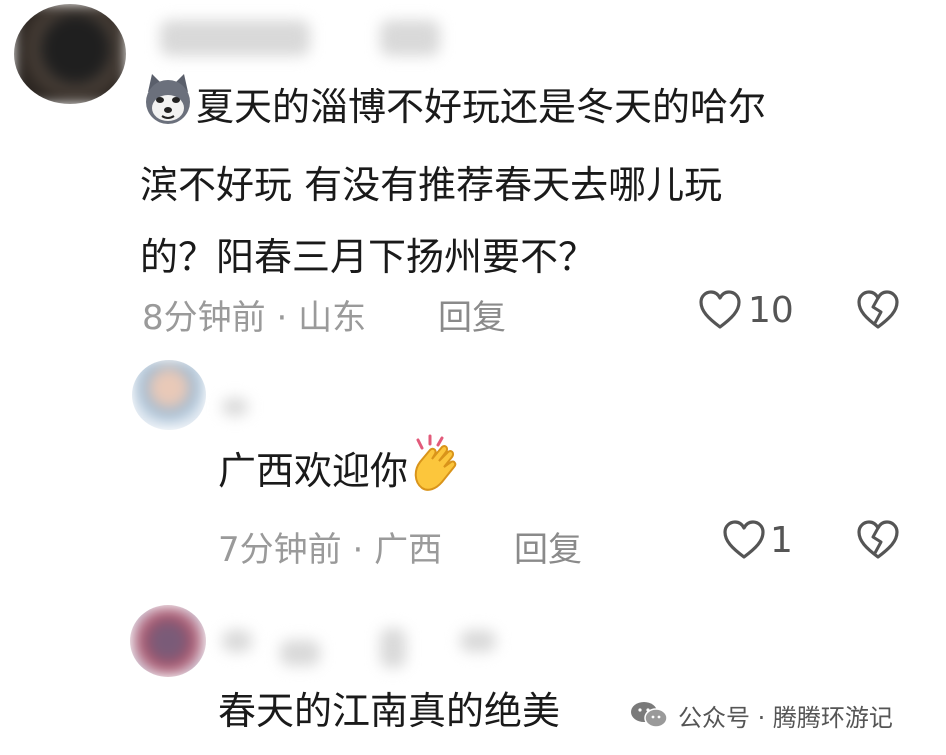  What do you see at coordinates (330, 550) in the screenshot?
I see `comment-meta: 7分钟前 · 广西` at bounding box center [330, 550].